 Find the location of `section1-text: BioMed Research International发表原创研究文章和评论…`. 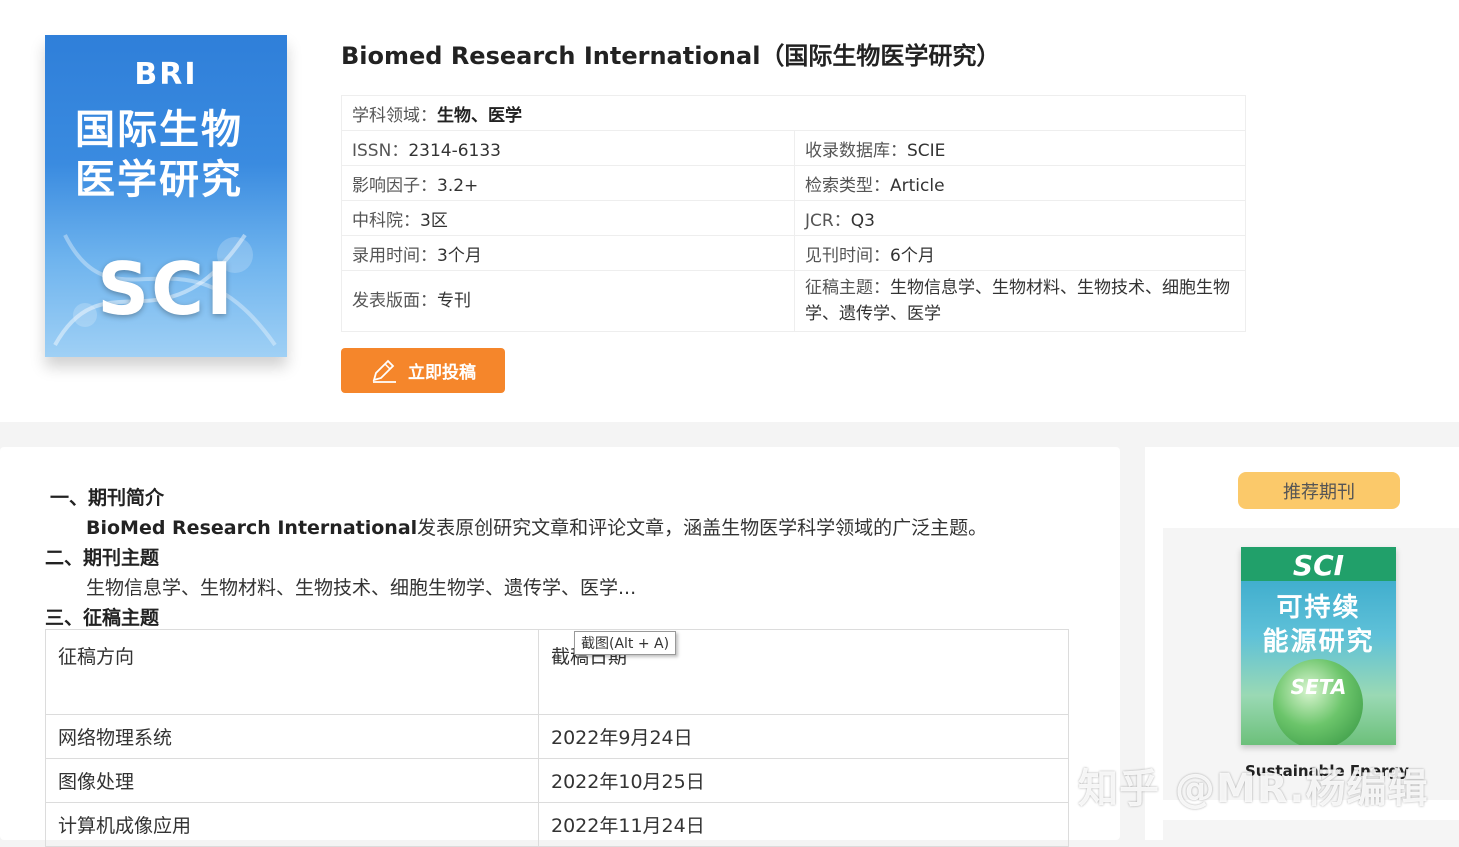

section1-text: BioMed Research International发表原创研究文章和评论… is located at coordinates (536, 526).